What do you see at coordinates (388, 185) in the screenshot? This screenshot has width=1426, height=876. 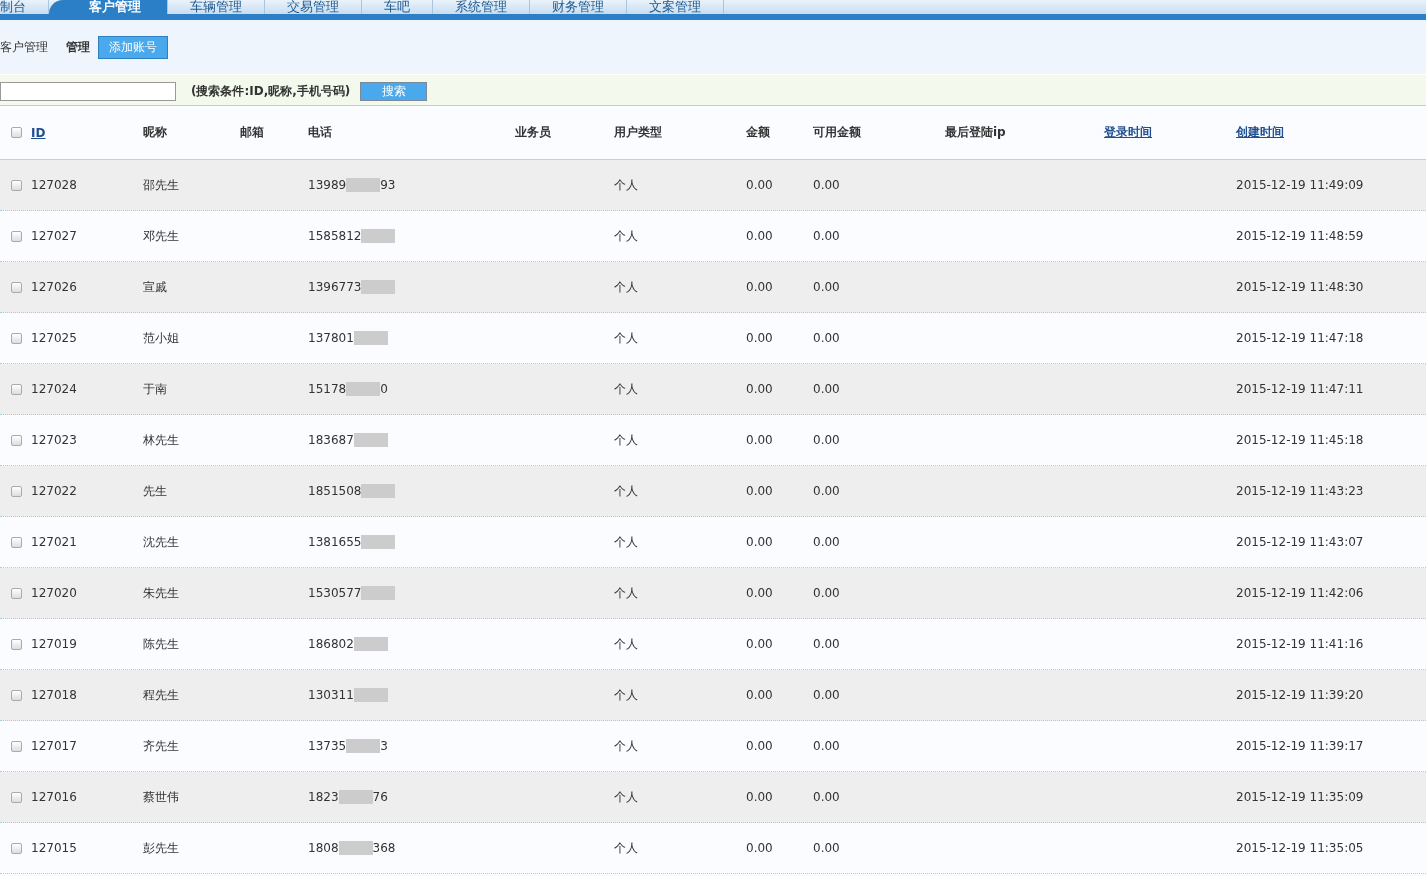 I see `table-cell: 93` at bounding box center [388, 185].